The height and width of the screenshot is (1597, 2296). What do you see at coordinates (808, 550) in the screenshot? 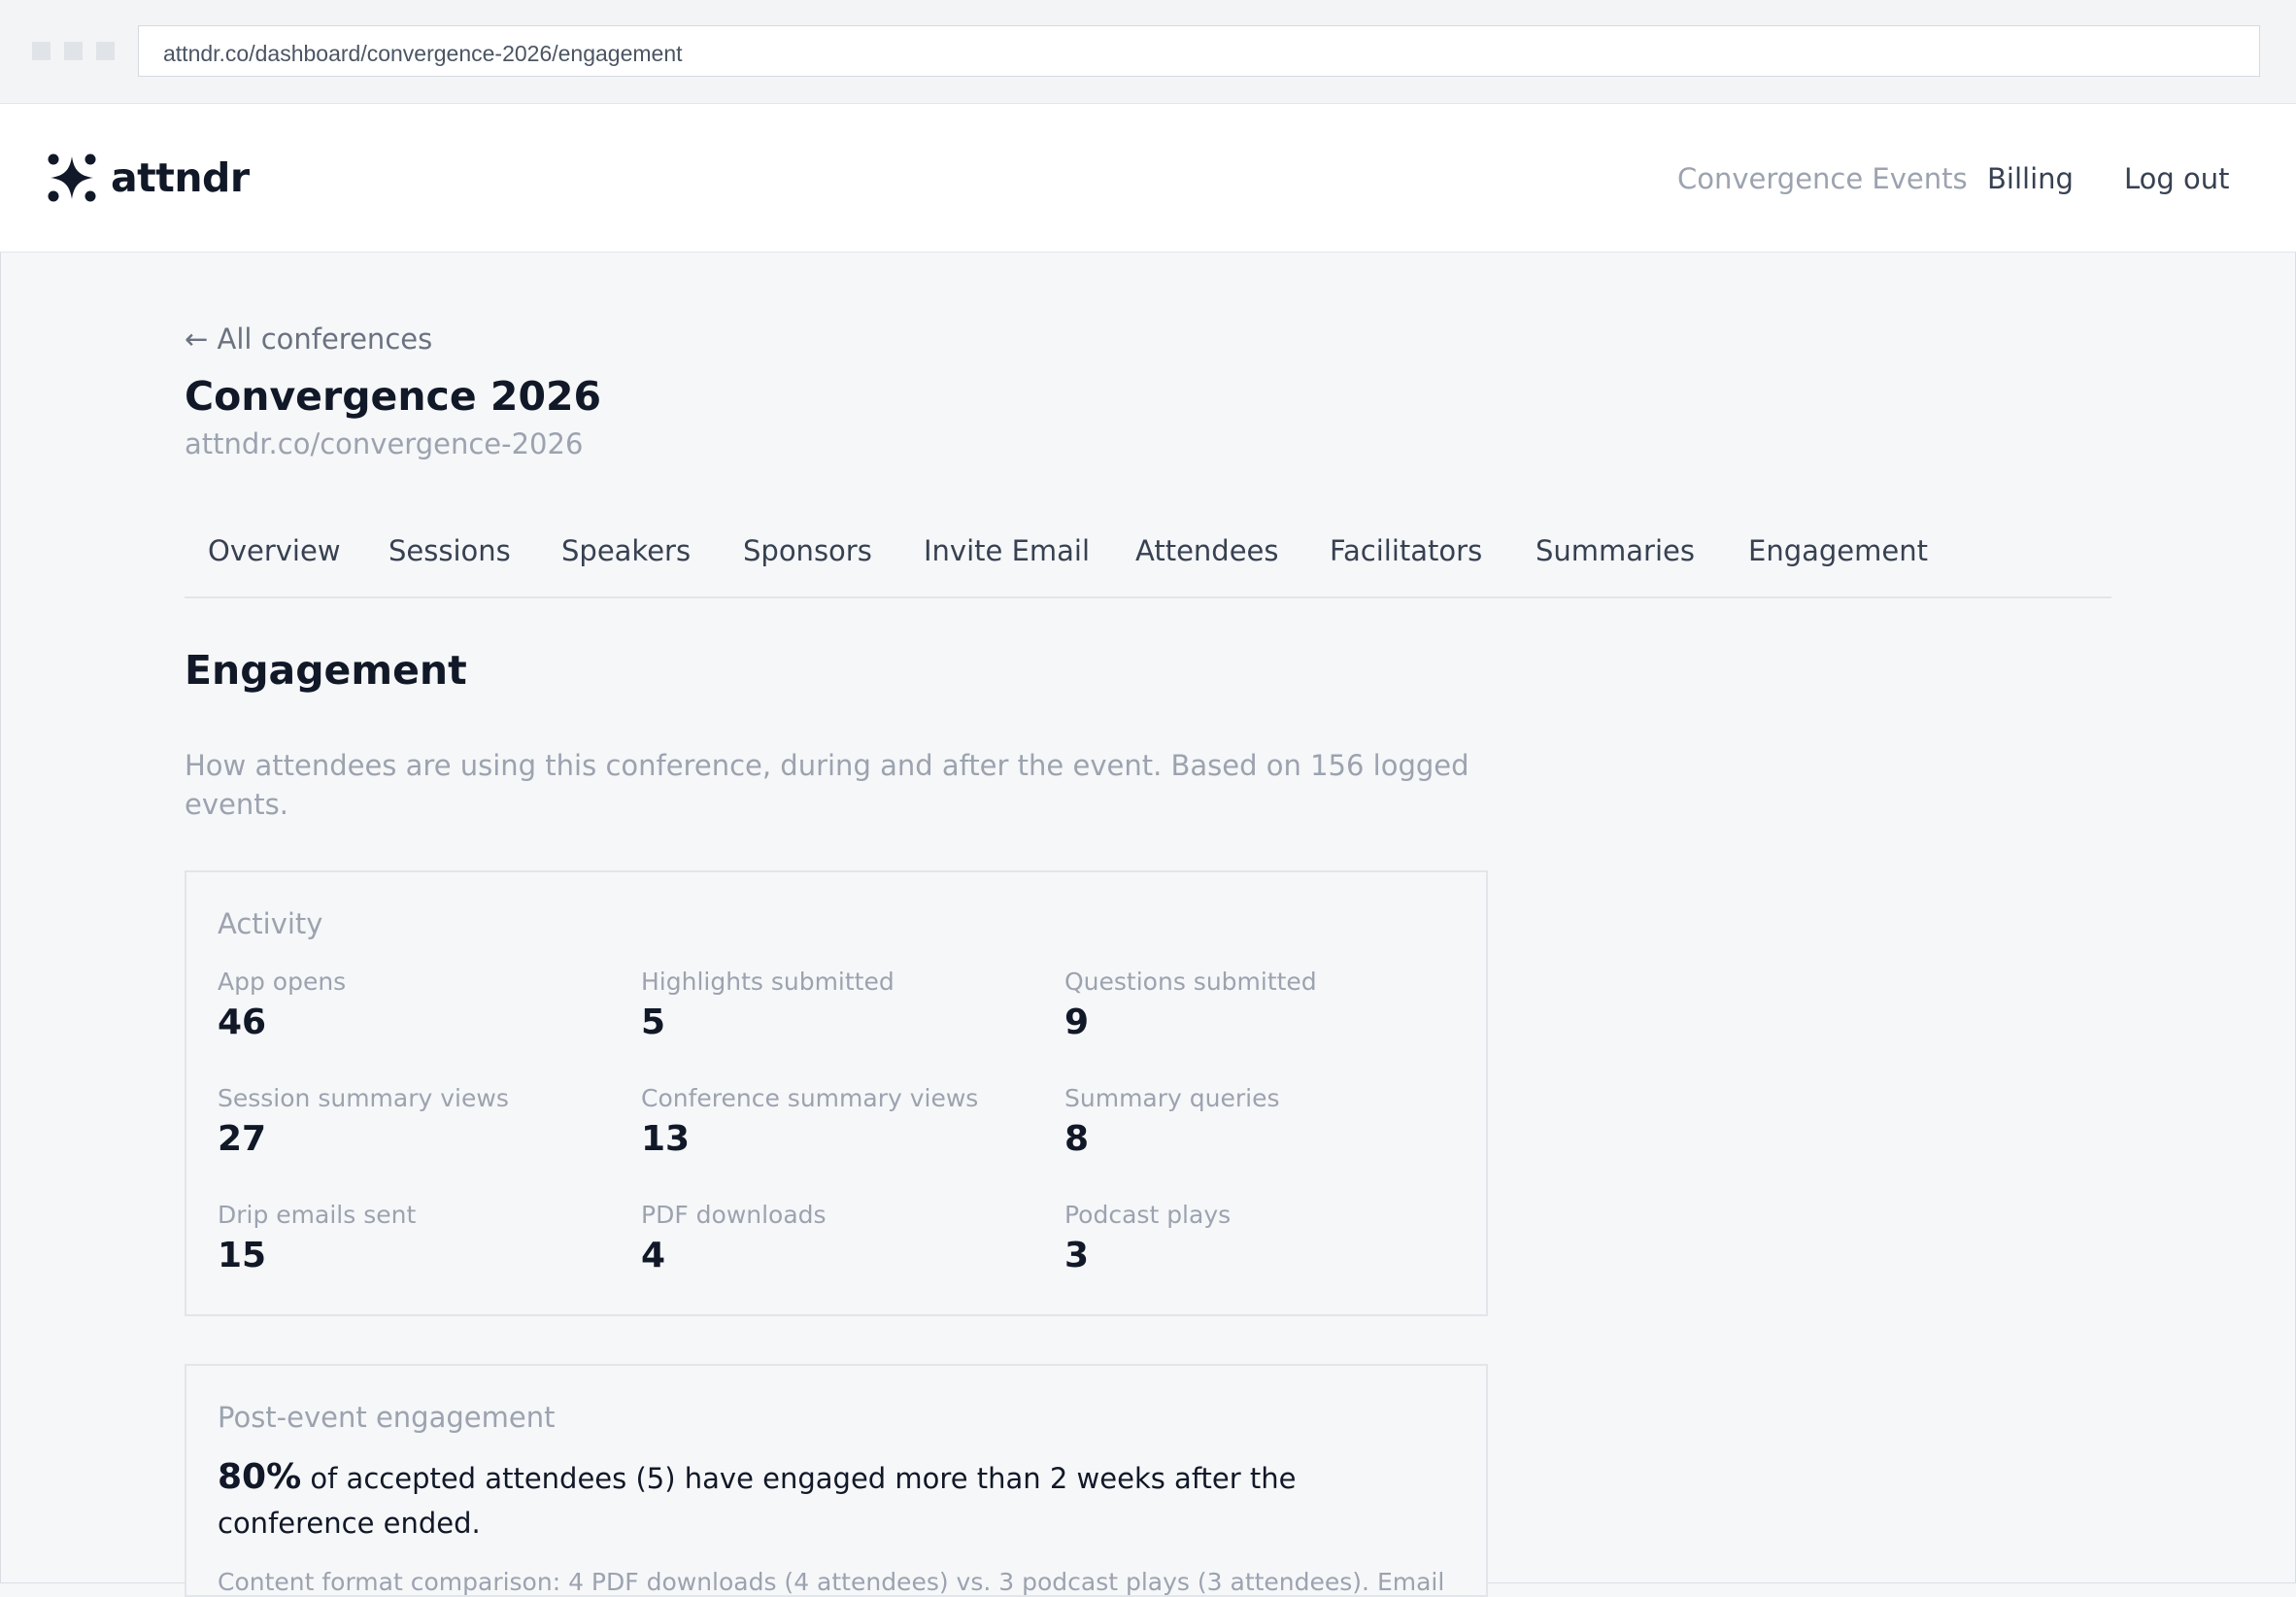
I see `tab-sponsors: Sponsors` at bounding box center [808, 550].